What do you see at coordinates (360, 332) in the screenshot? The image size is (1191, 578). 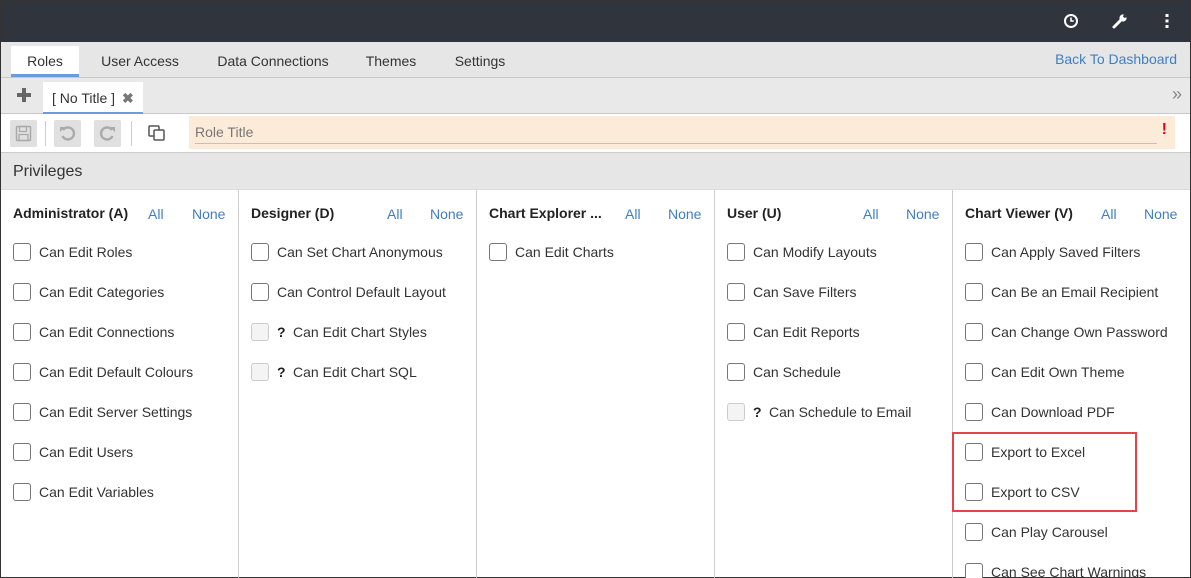 I see `privilege-label: Can Edit Chart Styles` at bounding box center [360, 332].